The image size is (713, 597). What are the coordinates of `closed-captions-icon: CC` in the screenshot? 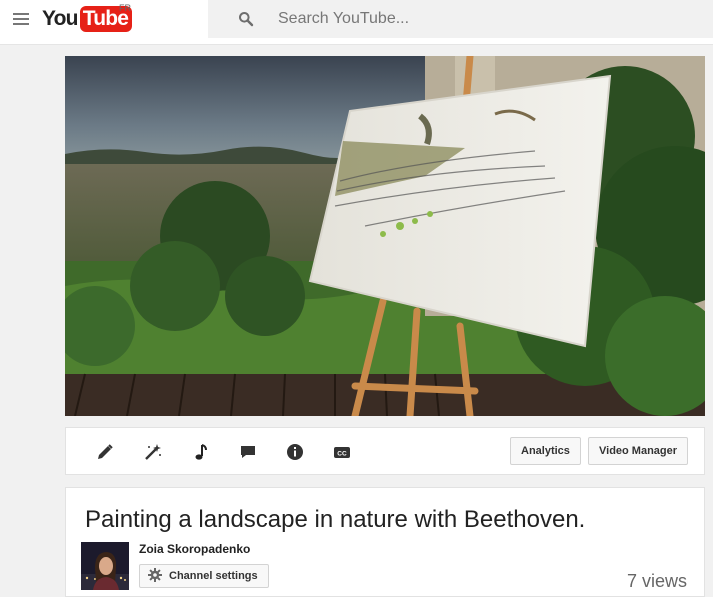 It's located at (342, 452).